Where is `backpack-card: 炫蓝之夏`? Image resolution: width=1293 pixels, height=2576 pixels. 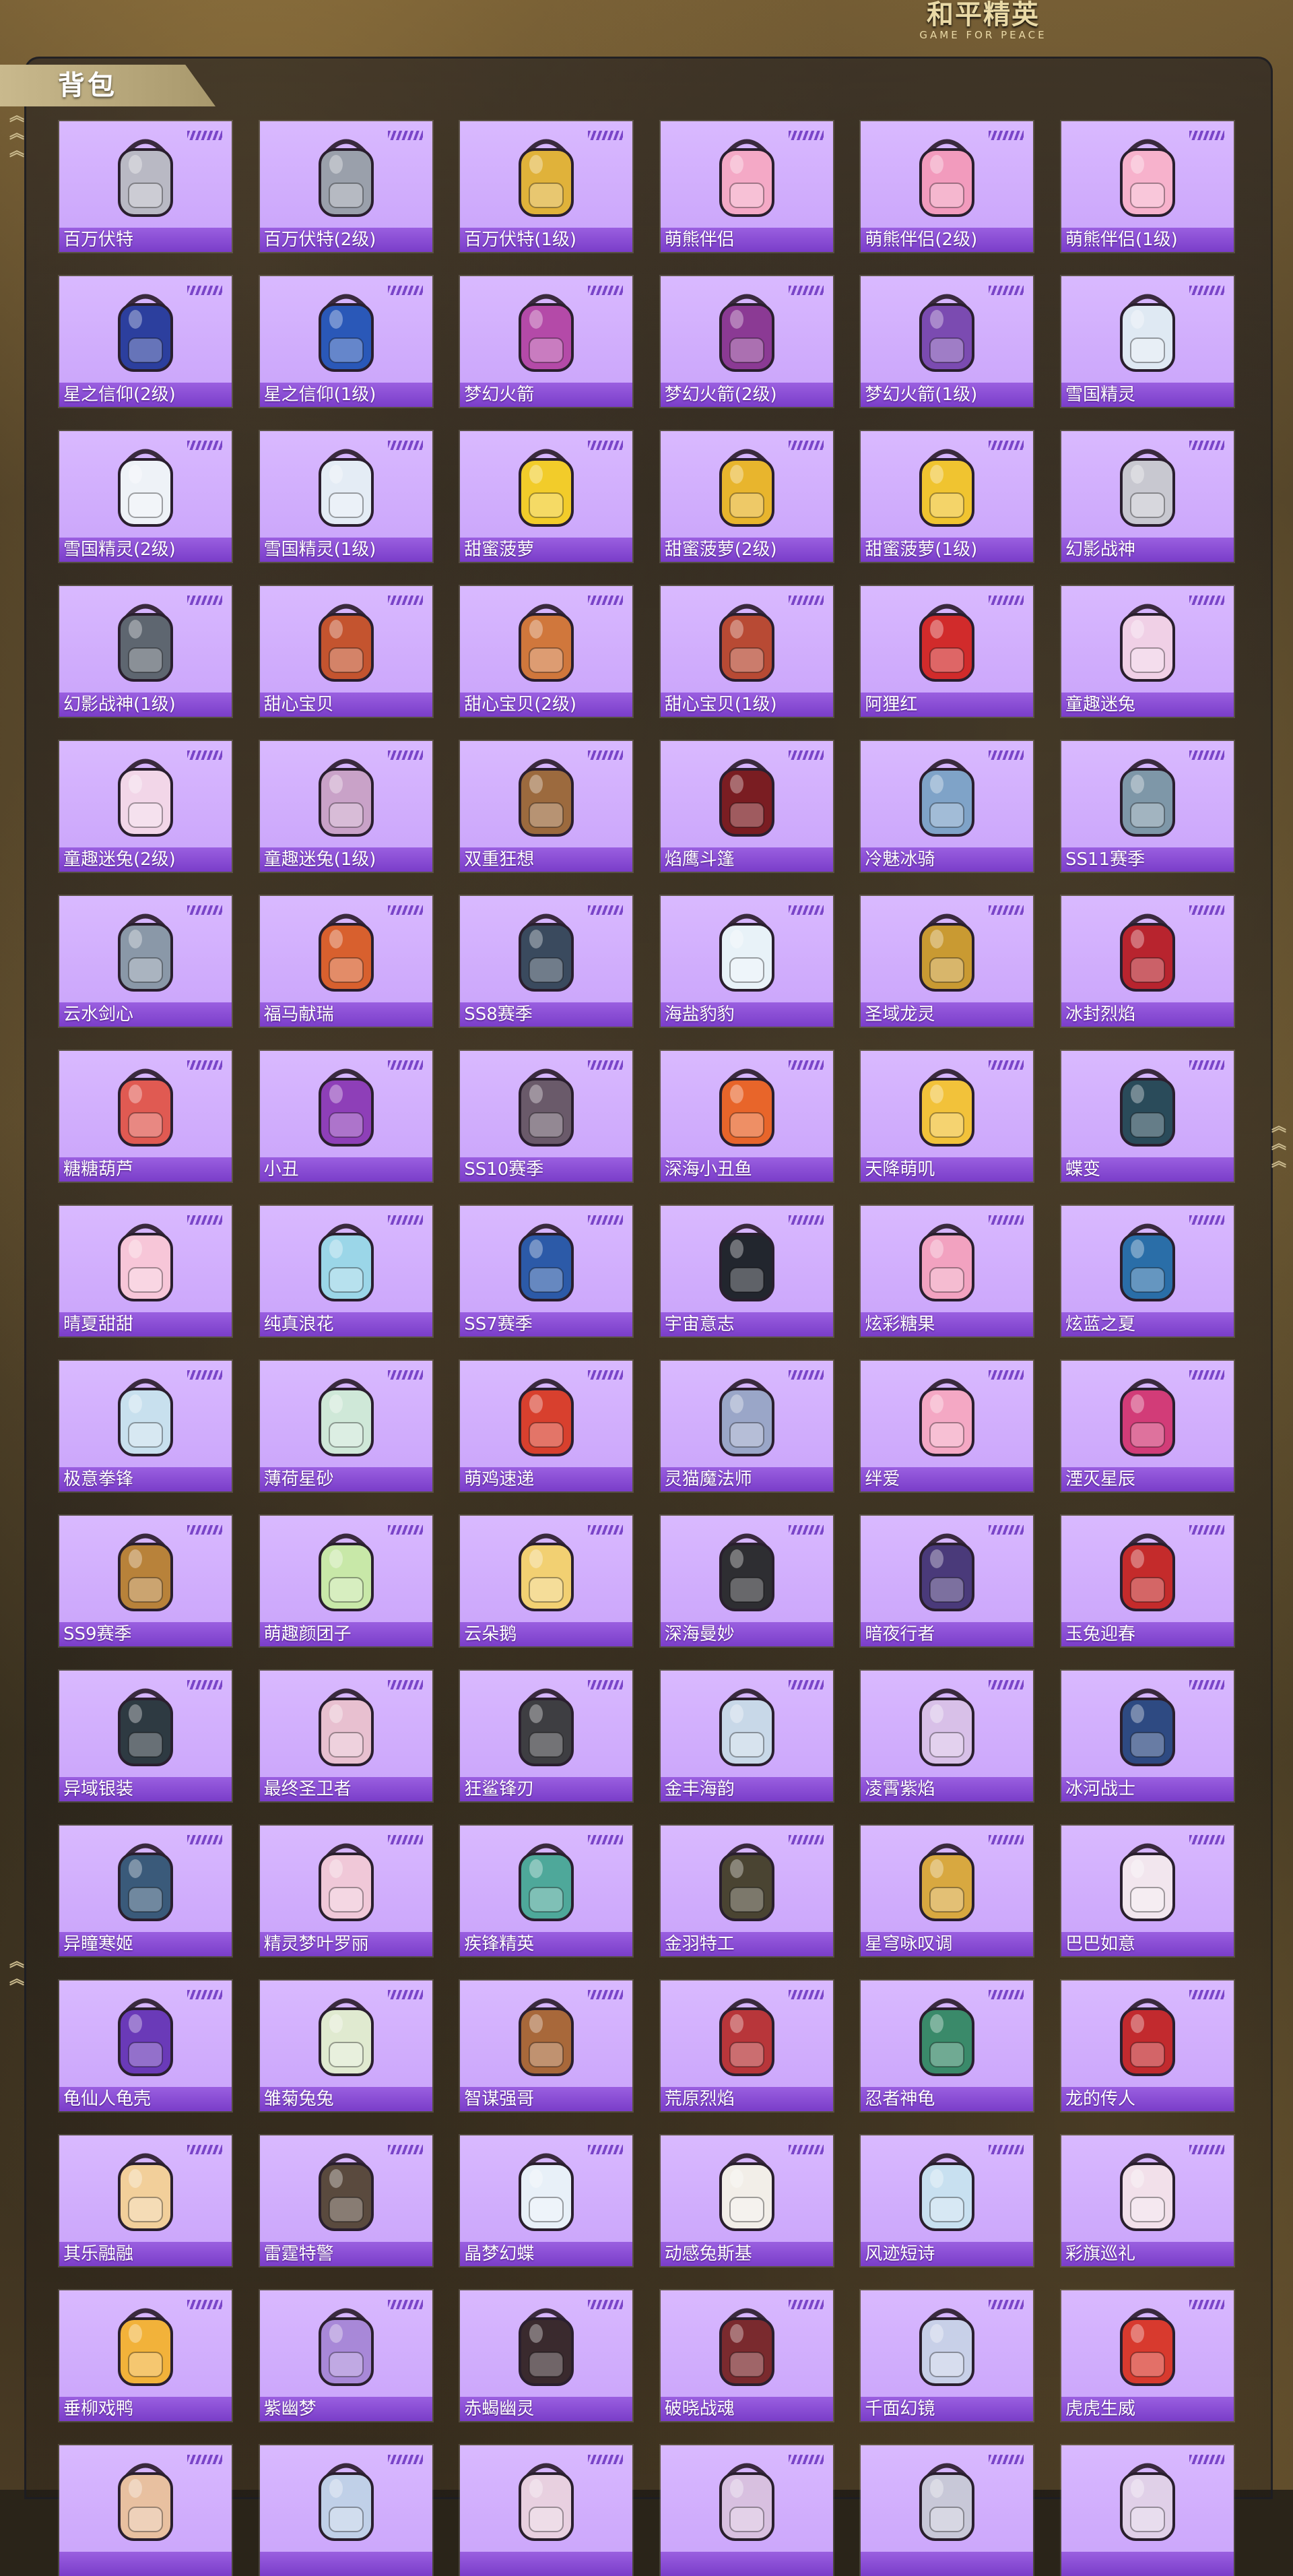 backpack-card: 炫蓝之夏 is located at coordinates (1147, 1271).